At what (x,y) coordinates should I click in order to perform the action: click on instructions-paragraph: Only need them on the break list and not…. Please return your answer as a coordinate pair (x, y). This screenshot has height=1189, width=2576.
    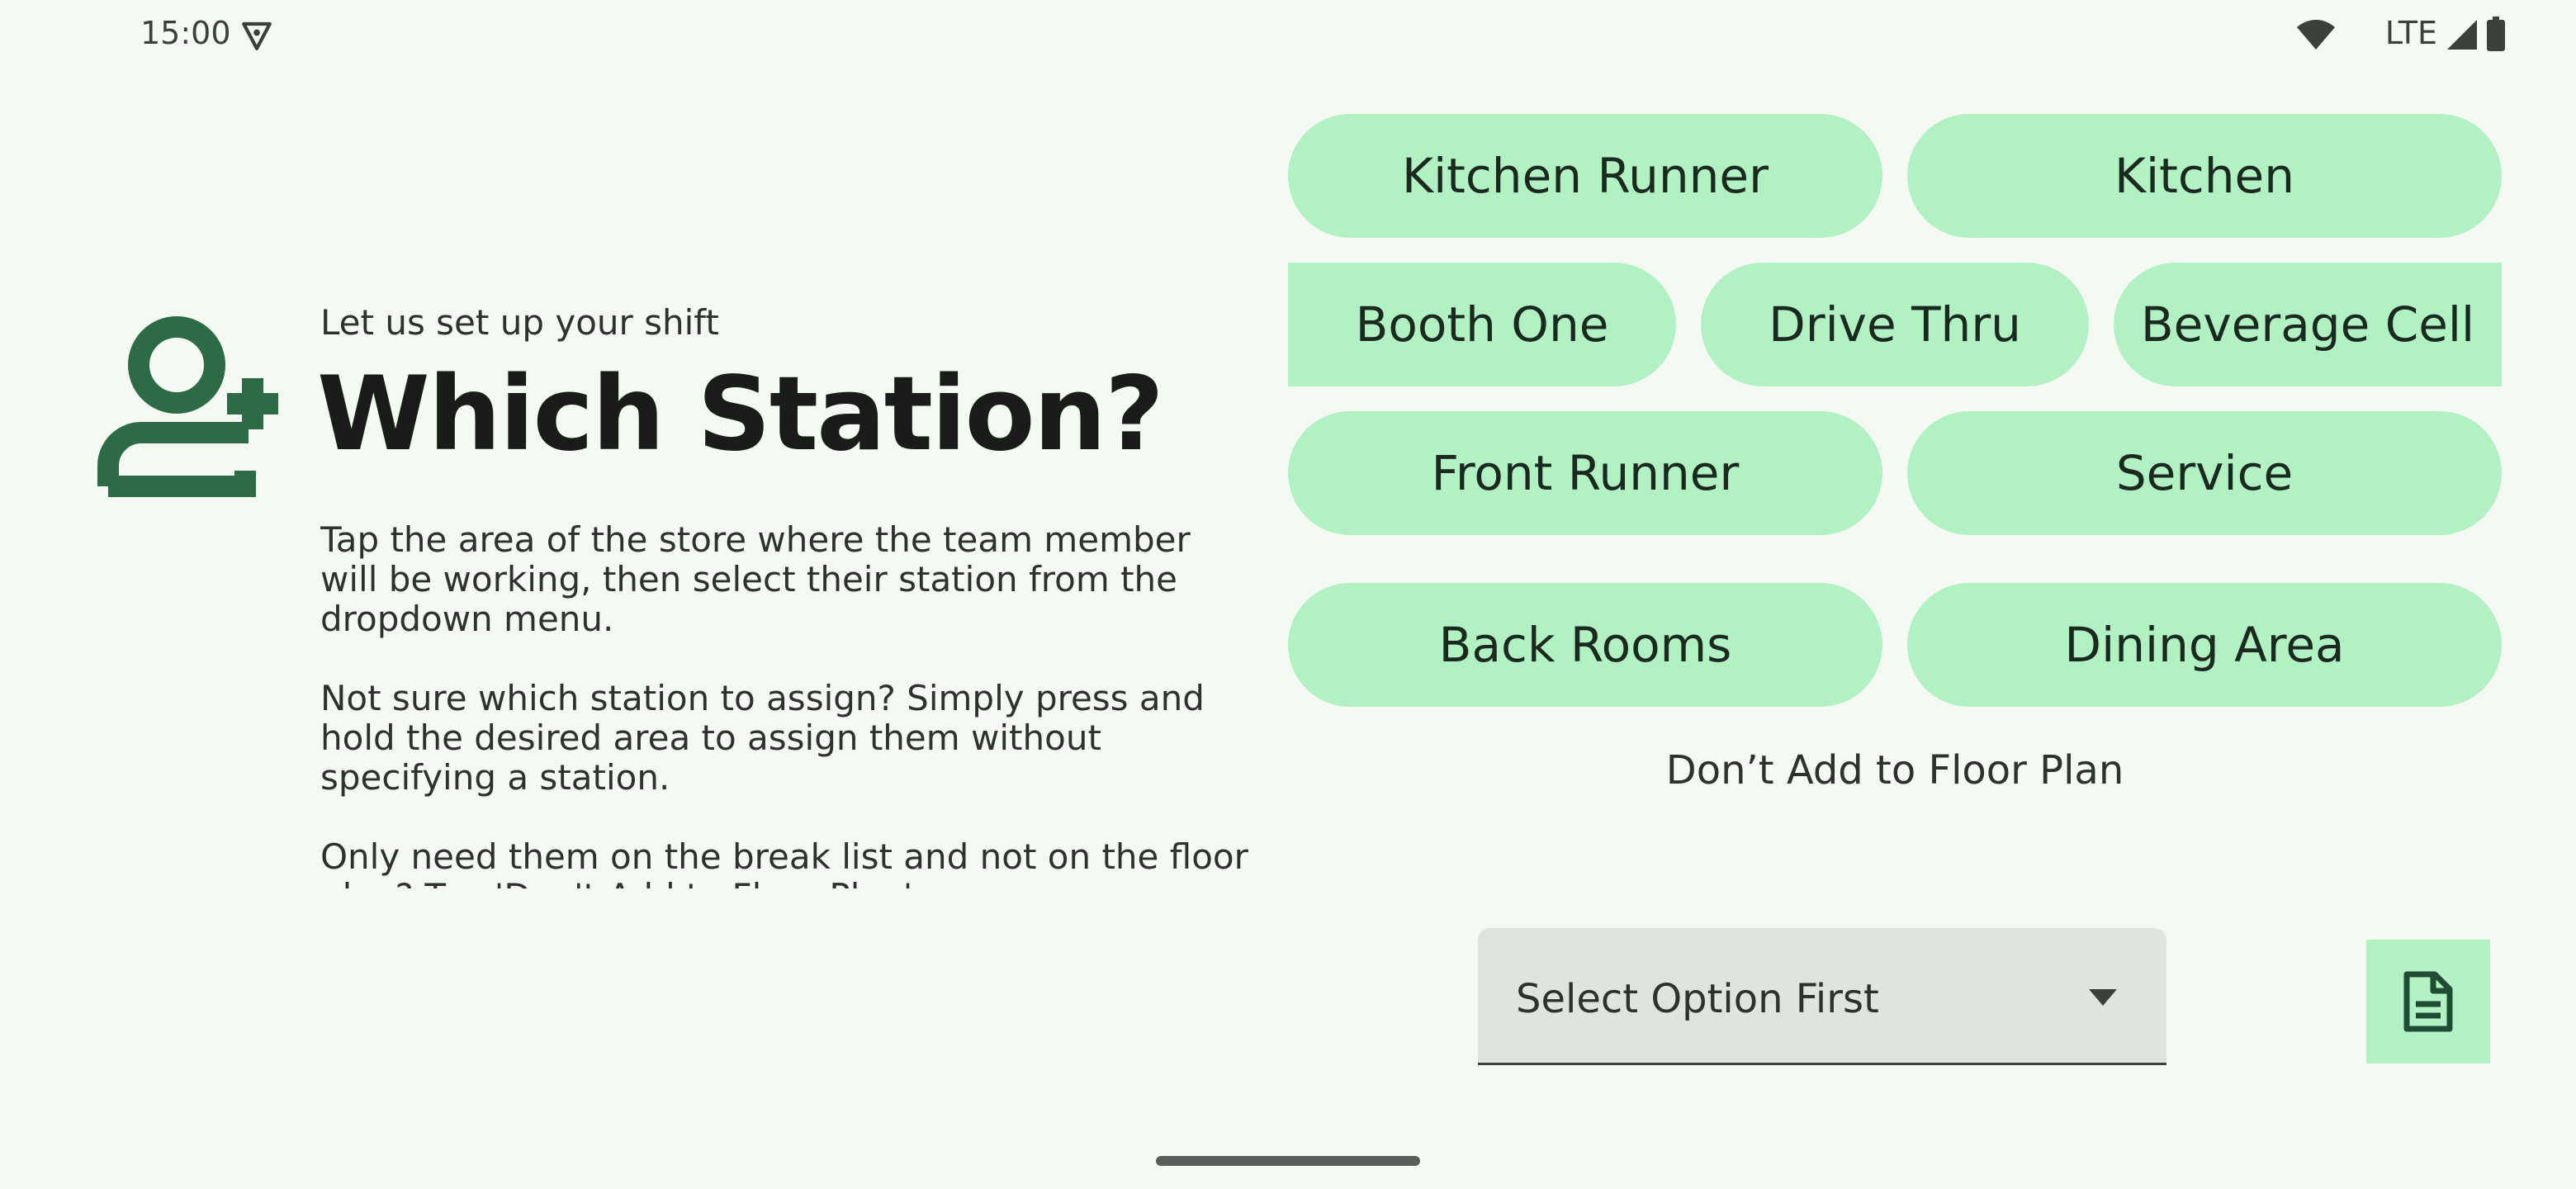
    Looking at the image, I should click on (784, 862).